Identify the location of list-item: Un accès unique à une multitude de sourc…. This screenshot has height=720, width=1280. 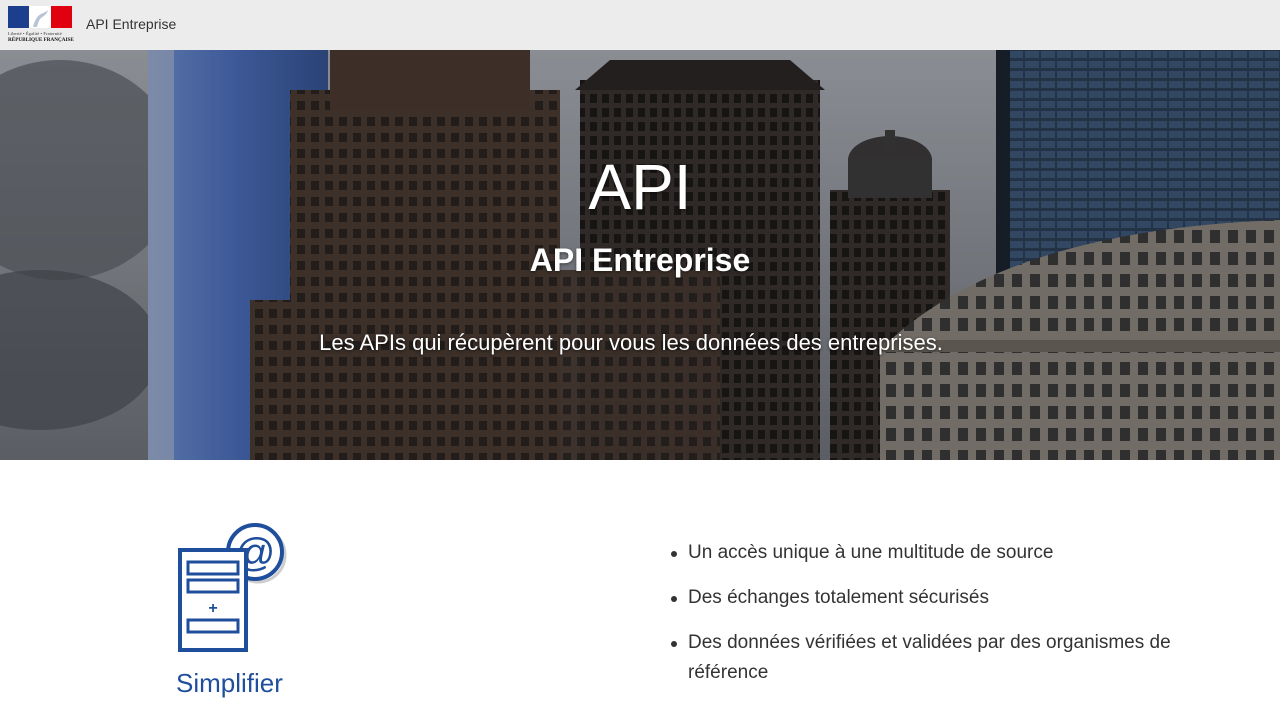
(948, 553).